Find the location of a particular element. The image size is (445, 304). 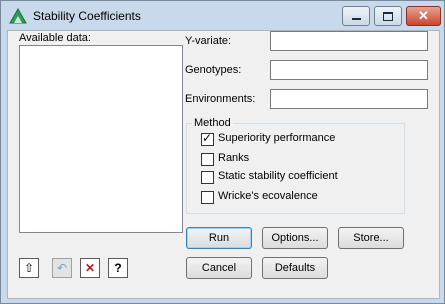

cancel-button-label: Cancel is located at coordinates (219, 268).